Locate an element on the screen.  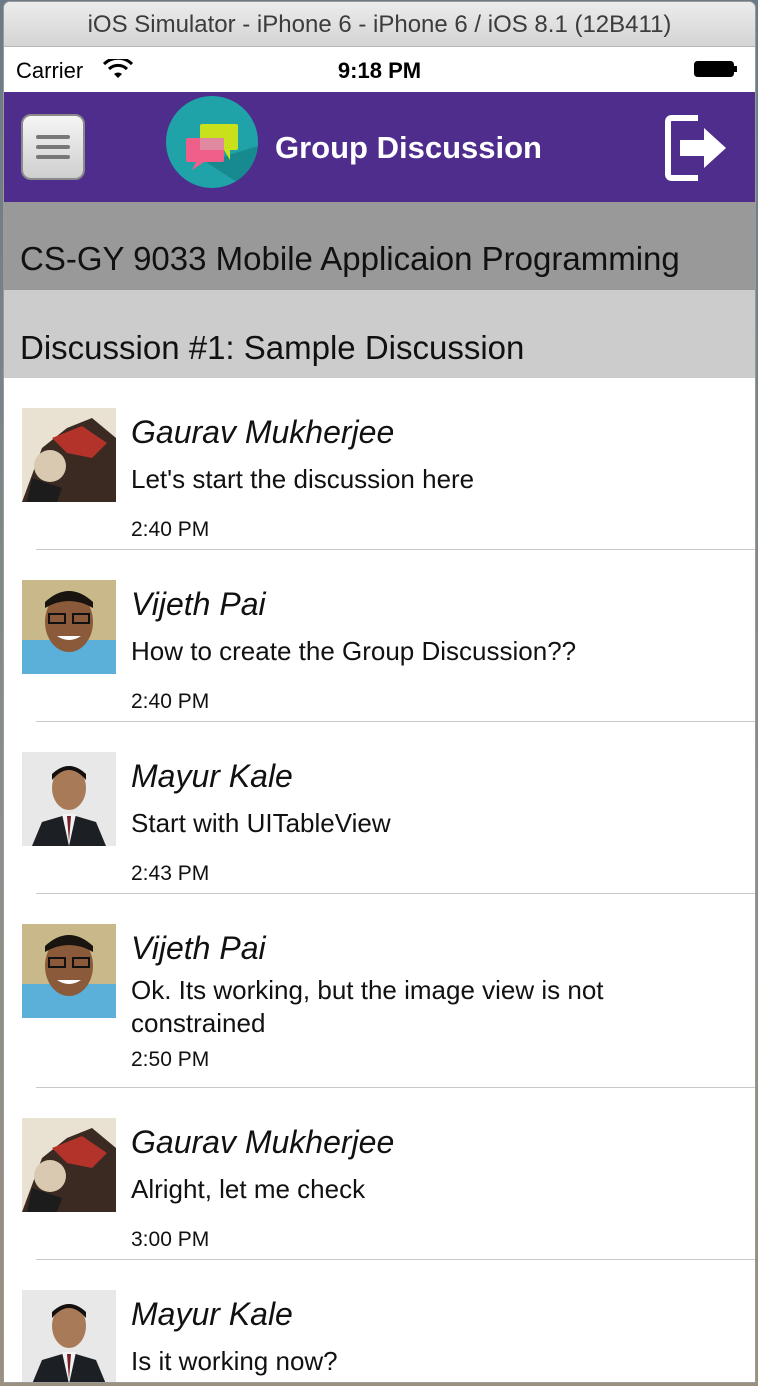
message-row: Mayur Kale Is it working now? is located at coordinates (379, 1321).